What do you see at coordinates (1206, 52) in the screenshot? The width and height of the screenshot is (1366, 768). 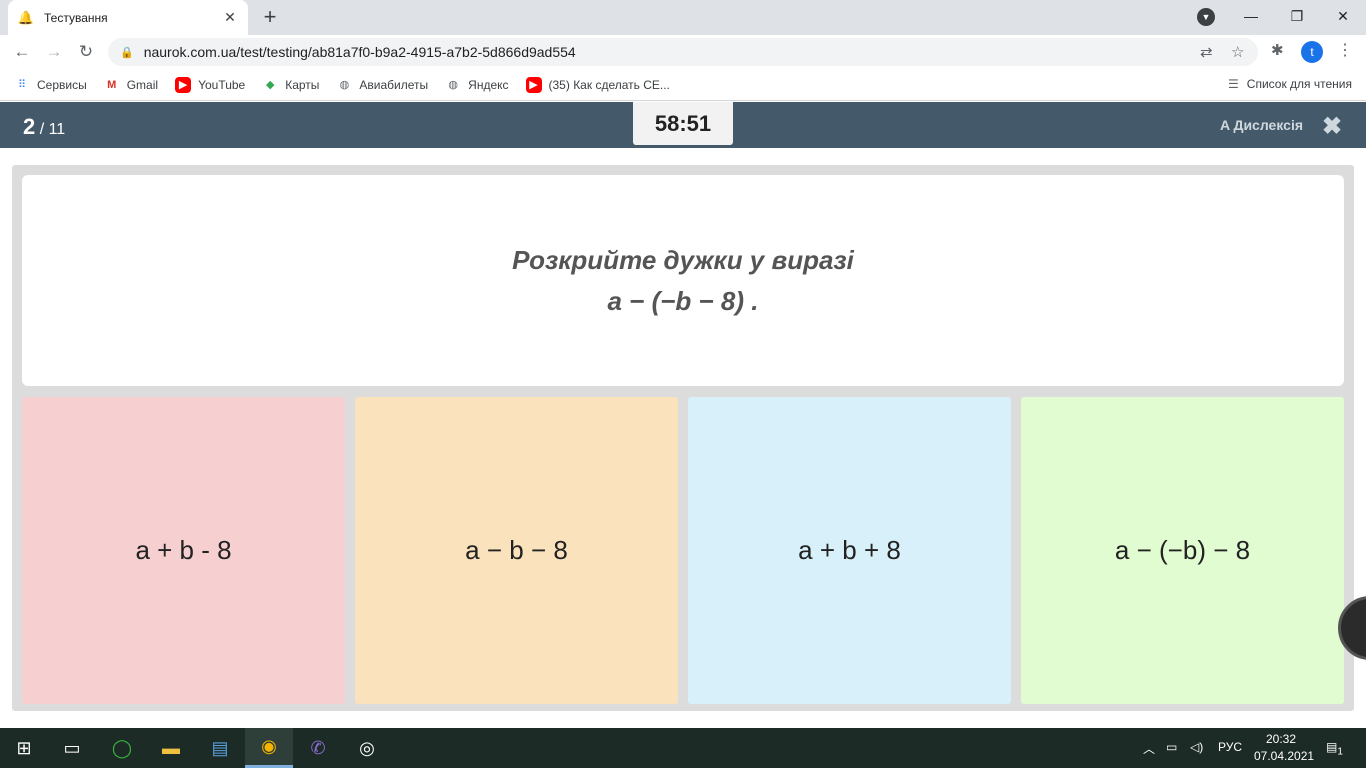 I see `translate-icon: ⇄` at bounding box center [1206, 52].